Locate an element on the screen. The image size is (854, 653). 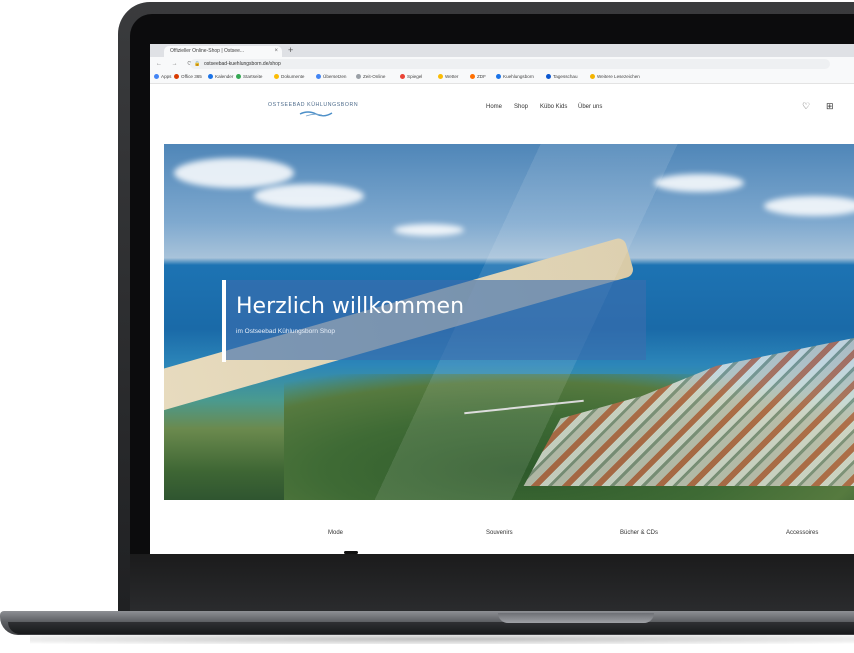
laptop-chin is located at coordinates (492, 584).